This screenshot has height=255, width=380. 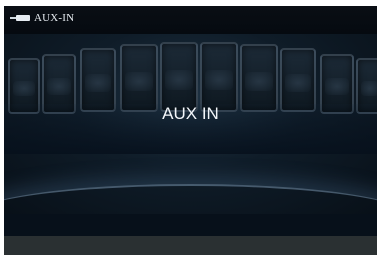 What do you see at coordinates (54, 18) in the screenshot?
I see `source-label: AUX-IN` at bounding box center [54, 18].